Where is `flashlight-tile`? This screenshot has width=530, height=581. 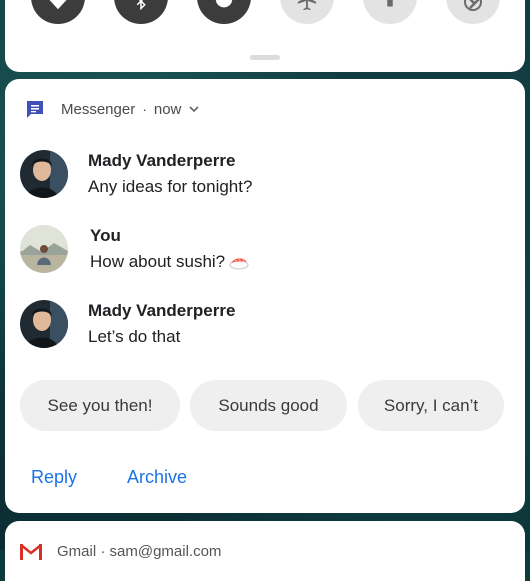
flashlight-tile is located at coordinates (390, 12).